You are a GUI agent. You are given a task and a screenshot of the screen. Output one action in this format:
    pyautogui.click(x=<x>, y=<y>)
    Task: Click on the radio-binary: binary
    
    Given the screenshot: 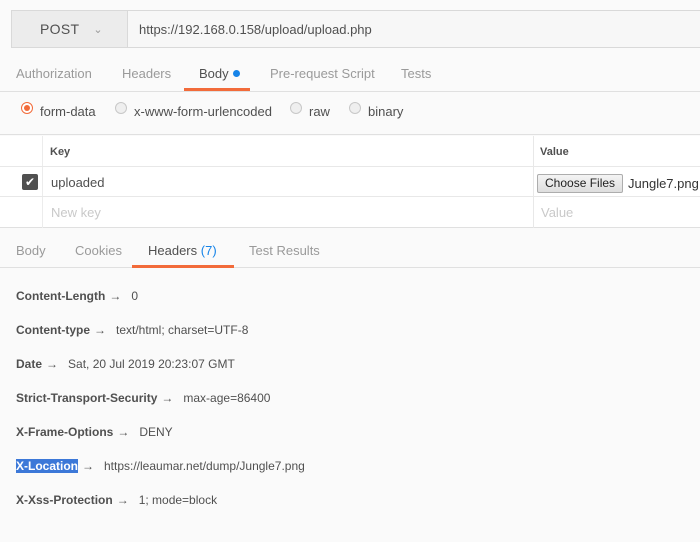 What is the action you would take?
    pyautogui.click(x=376, y=110)
    